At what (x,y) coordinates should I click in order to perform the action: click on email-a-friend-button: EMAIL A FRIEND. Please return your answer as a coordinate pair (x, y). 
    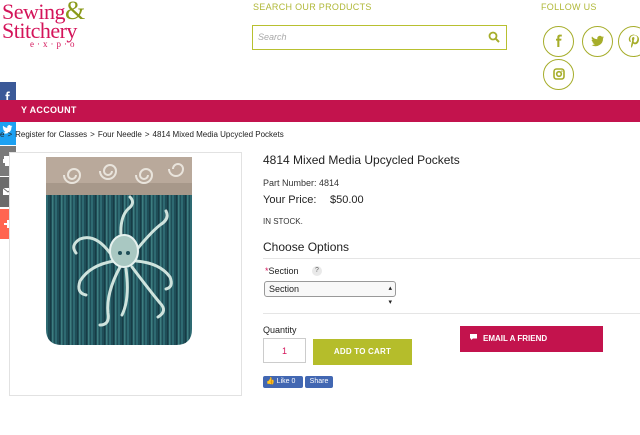
    Looking at the image, I should click on (531, 339).